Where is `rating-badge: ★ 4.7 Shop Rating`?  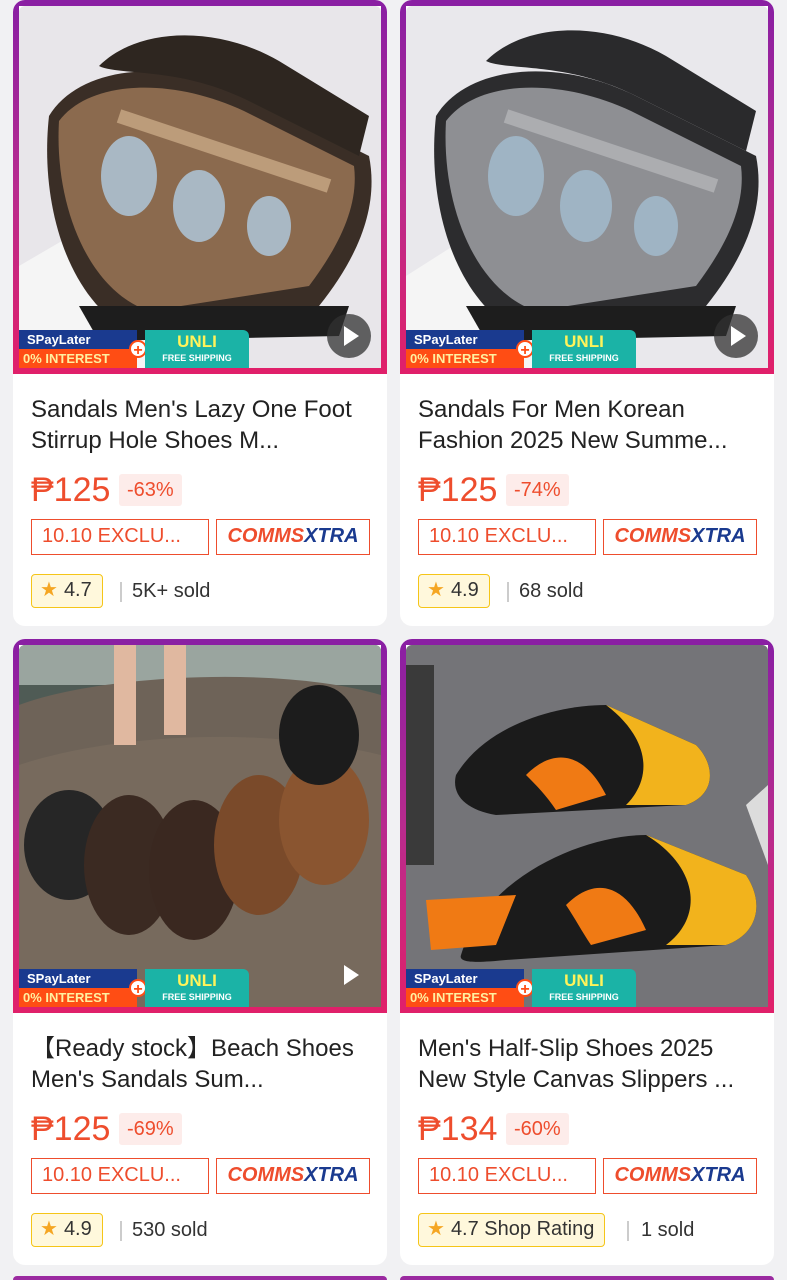
rating-badge: ★ 4.7 Shop Rating is located at coordinates (512, 1230).